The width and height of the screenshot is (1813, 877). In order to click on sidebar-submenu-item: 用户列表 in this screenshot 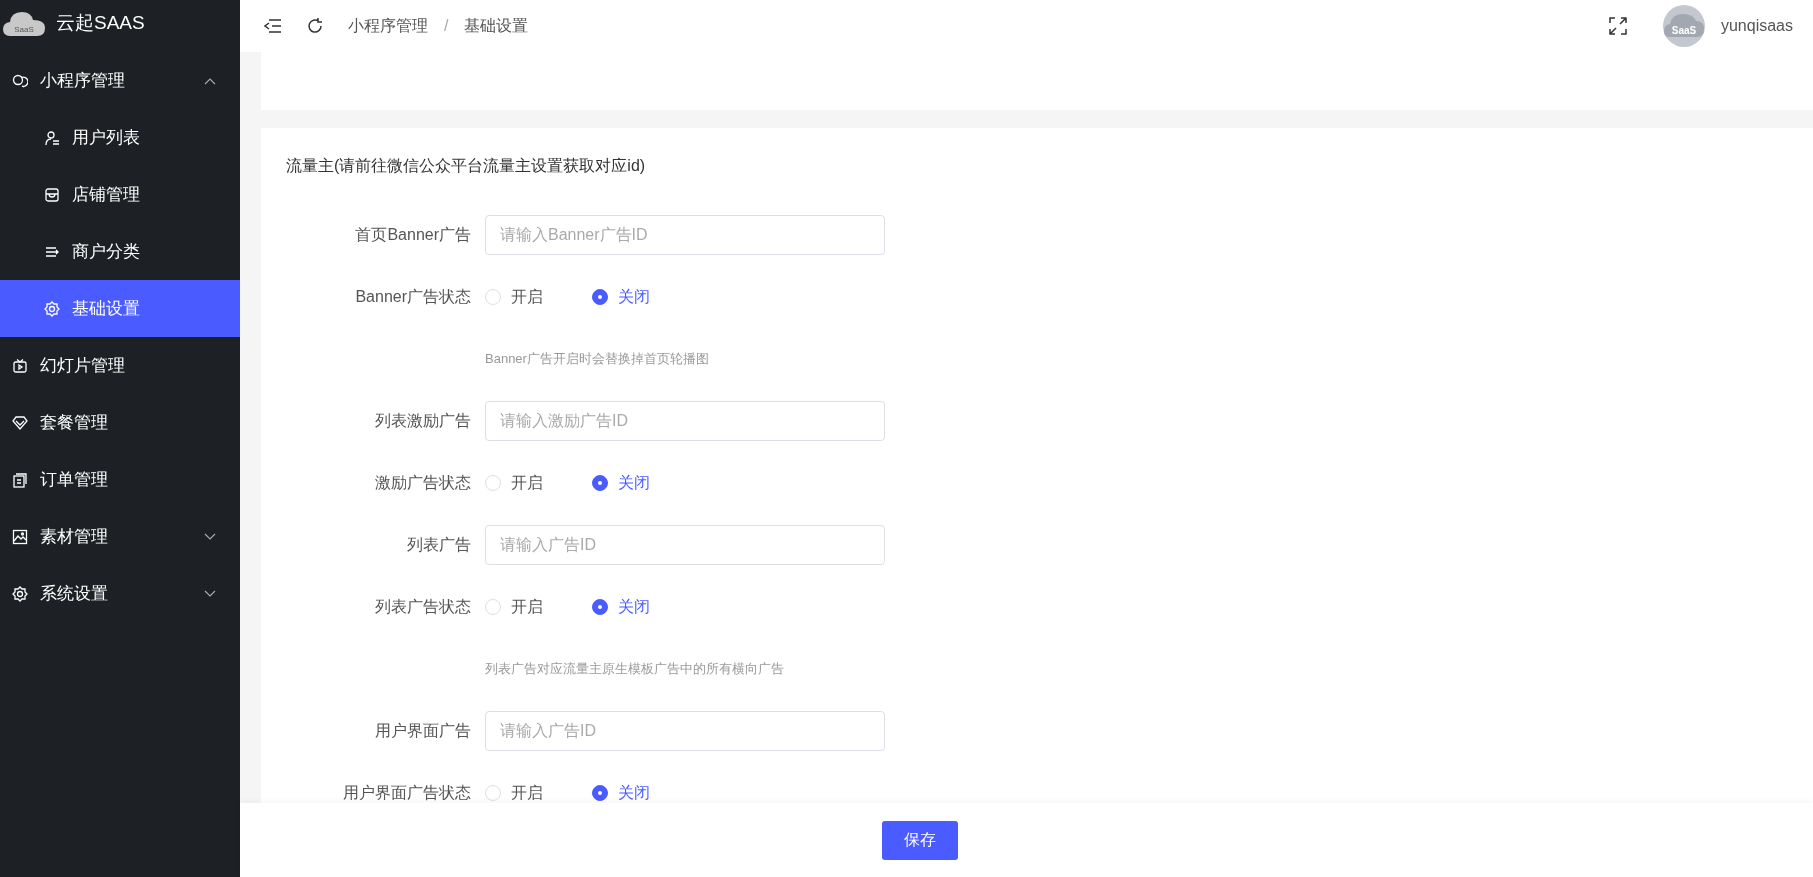, I will do `click(120, 137)`.